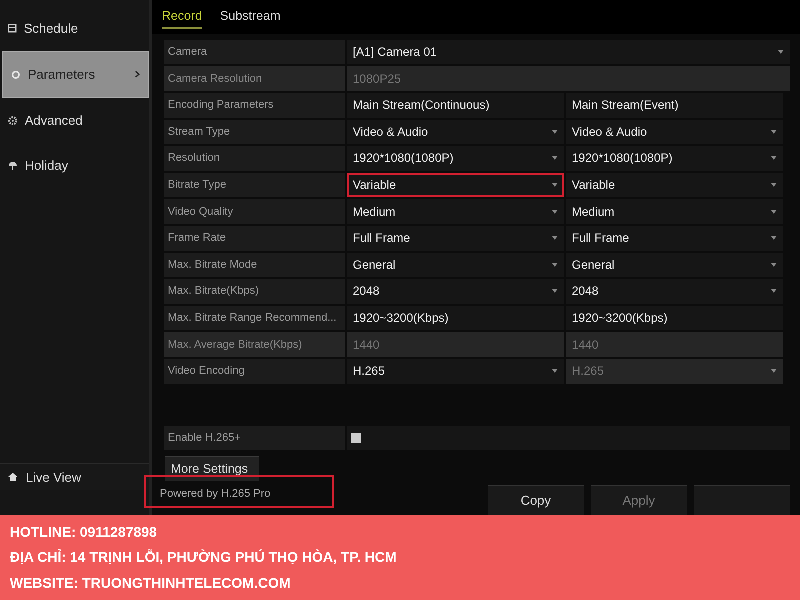  I want to click on more-settings-button: More Settings, so click(212, 468).